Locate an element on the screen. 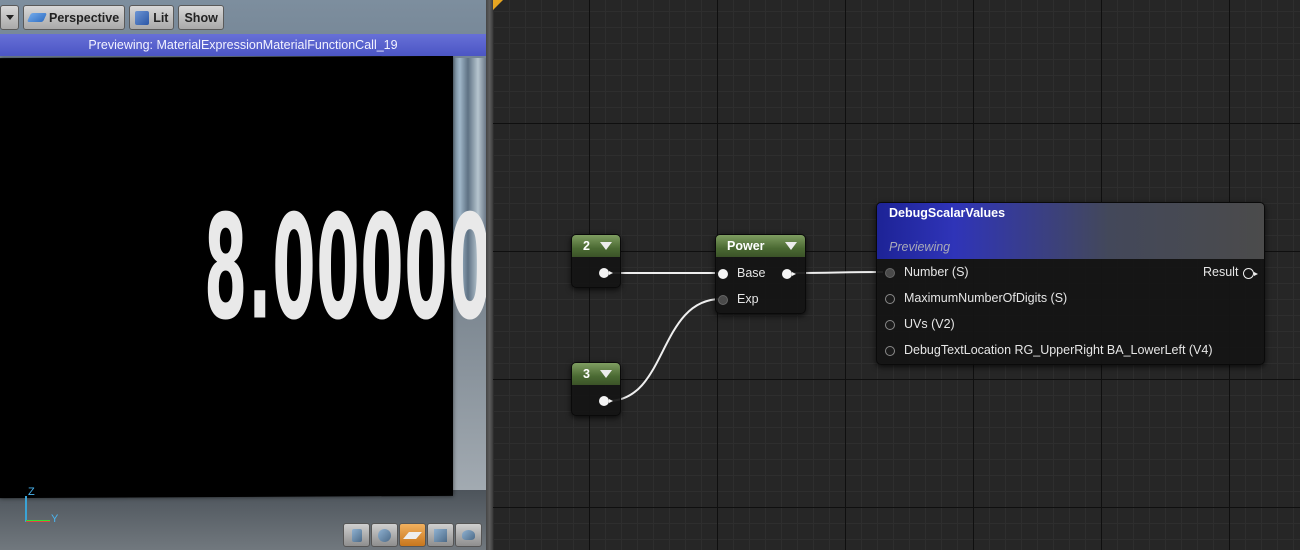 This screenshot has width=1300, height=550. result-output-pin is located at coordinates (1250, 273).